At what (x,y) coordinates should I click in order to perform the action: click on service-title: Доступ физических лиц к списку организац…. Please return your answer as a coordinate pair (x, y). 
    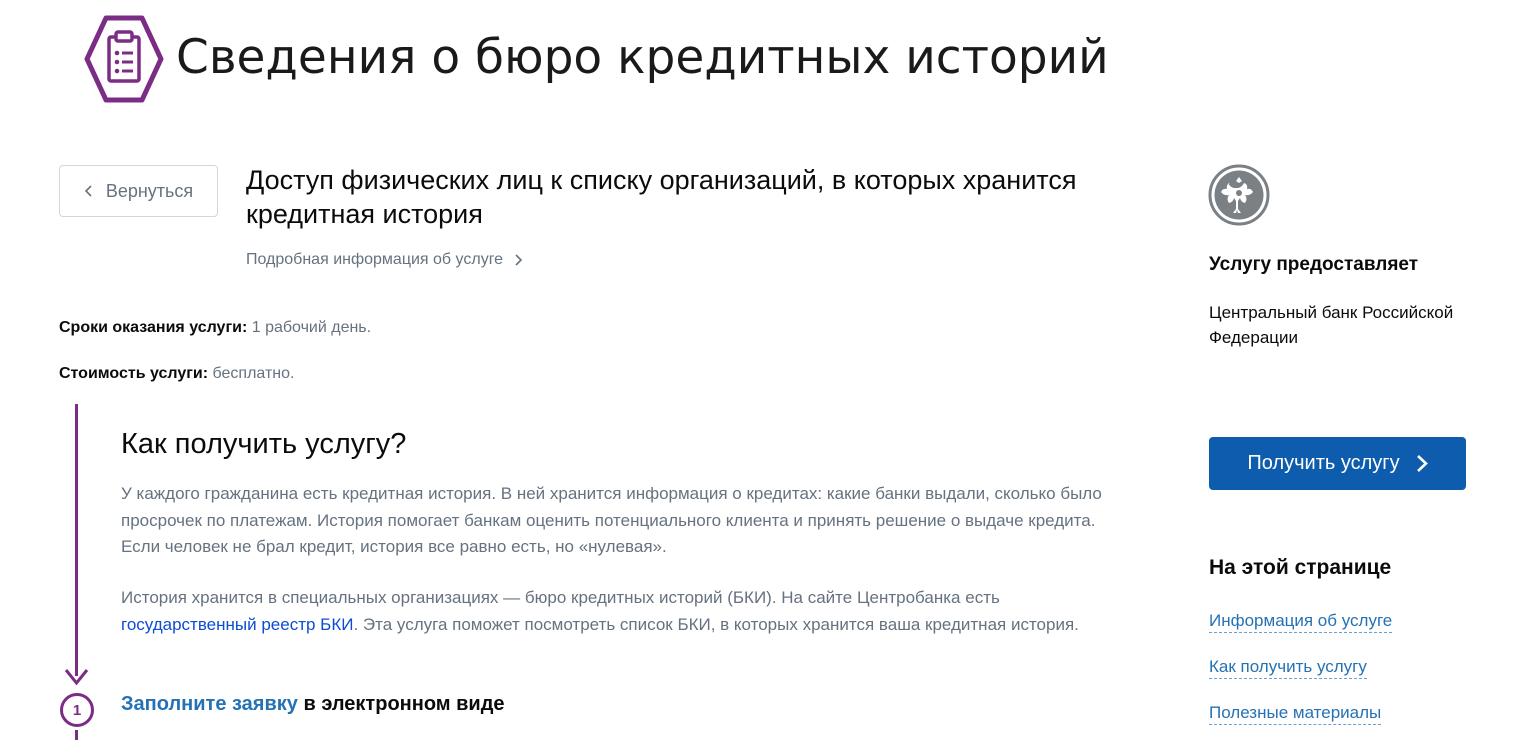
    Looking at the image, I should click on (661, 197).